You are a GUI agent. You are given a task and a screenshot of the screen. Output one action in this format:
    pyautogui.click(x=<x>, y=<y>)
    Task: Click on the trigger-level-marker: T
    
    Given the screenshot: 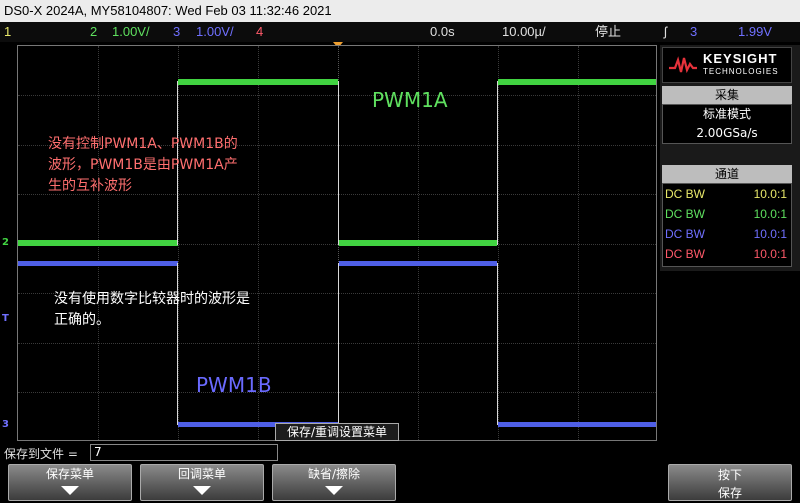 What is the action you would take?
    pyautogui.click(x=5, y=318)
    